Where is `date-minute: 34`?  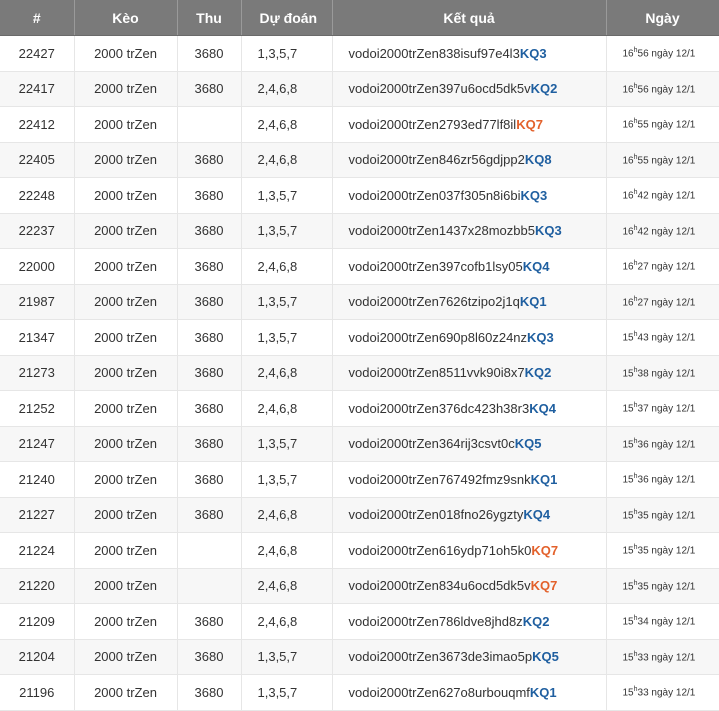 date-minute: 34 is located at coordinates (643, 622).